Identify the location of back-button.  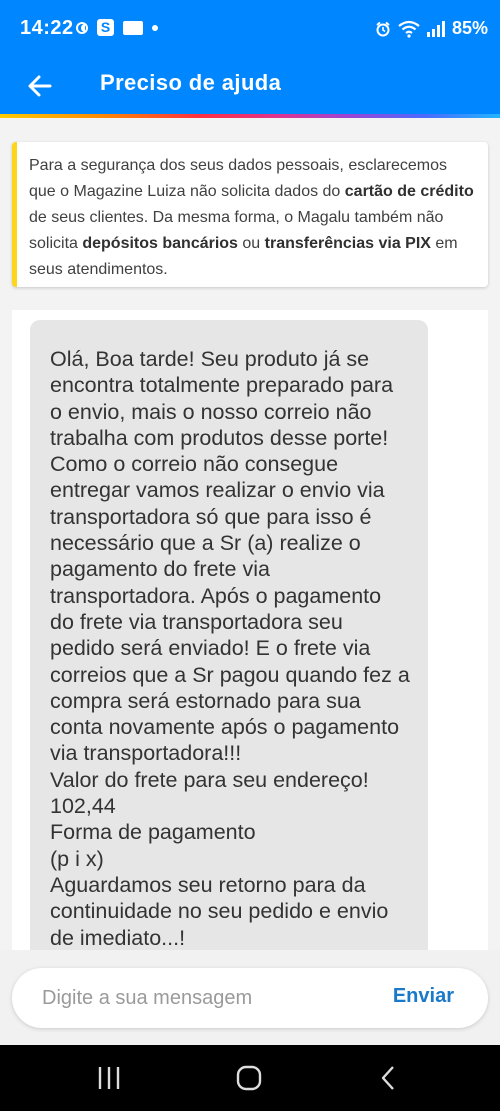
(40, 86).